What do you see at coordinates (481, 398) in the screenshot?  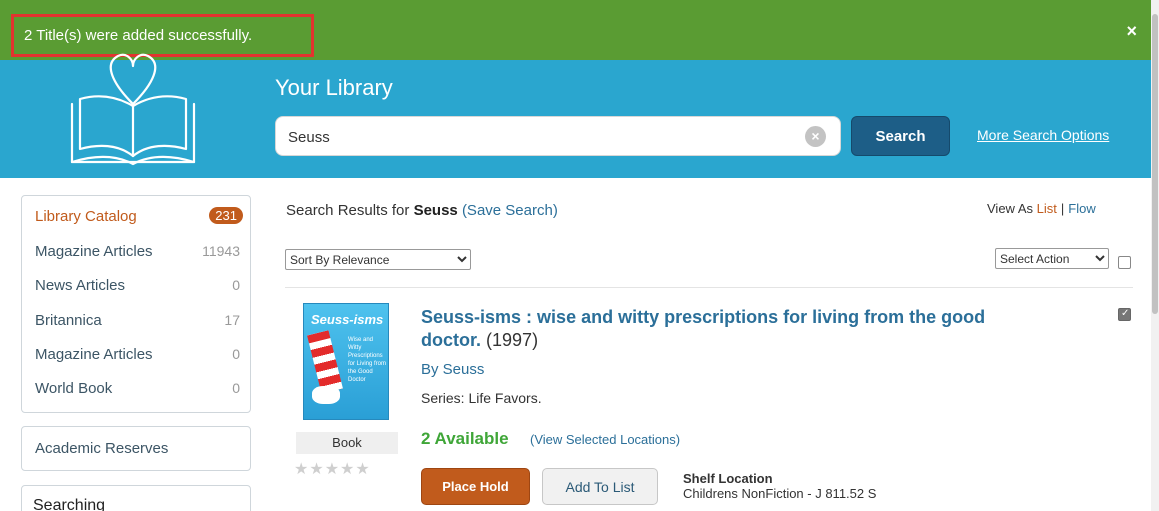 I see `result-series: Series: Life Favors.` at bounding box center [481, 398].